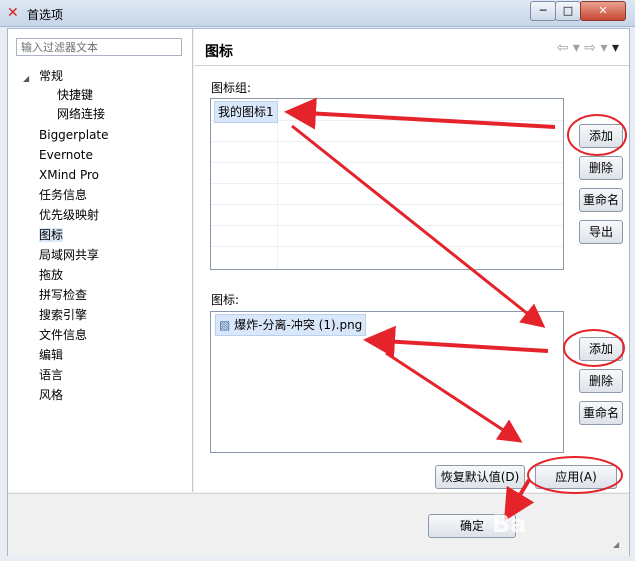 This screenshot has height=561, width=635. Describe the element at coordinates (225, 325) in the screenshot. I see `image-file-icon: ▧` at that location.